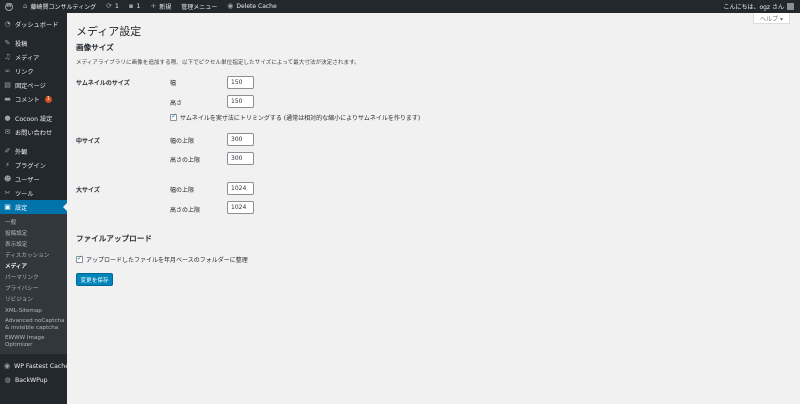 This screenshot has width=800, height=404. What do you see at coordinates (7, 118) in the screenshot?
I see `cocoon-icon: ●` at bounding box center [7, 118].